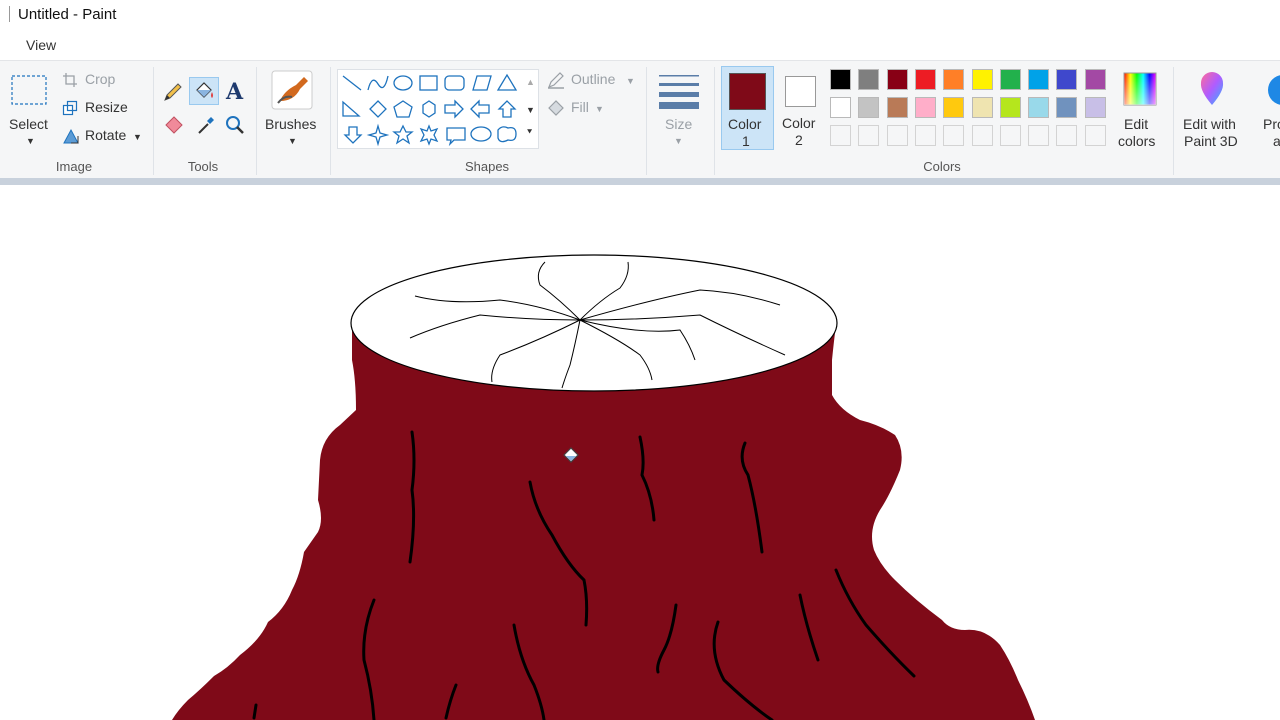 The width and height of the screenshot is (1280, 720). What do you see at coordinates (942, 166) in the screenshot?
I see `colors-group-label: Colors` at bounding box center [942, 166].